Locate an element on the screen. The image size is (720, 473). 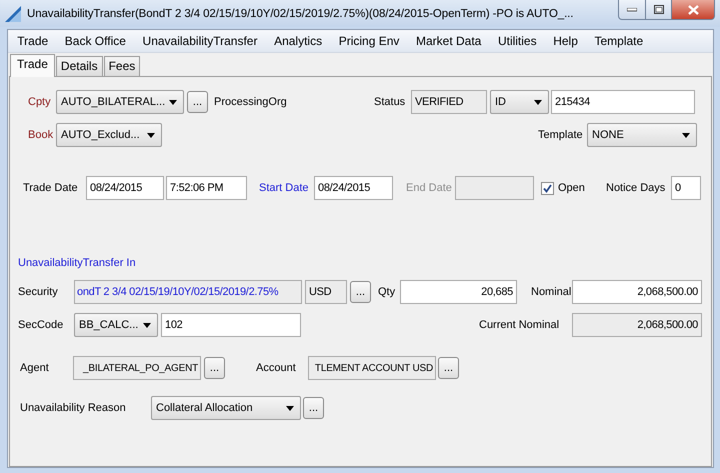
field-label: Current Nominal is located at coordinates (519, 325).